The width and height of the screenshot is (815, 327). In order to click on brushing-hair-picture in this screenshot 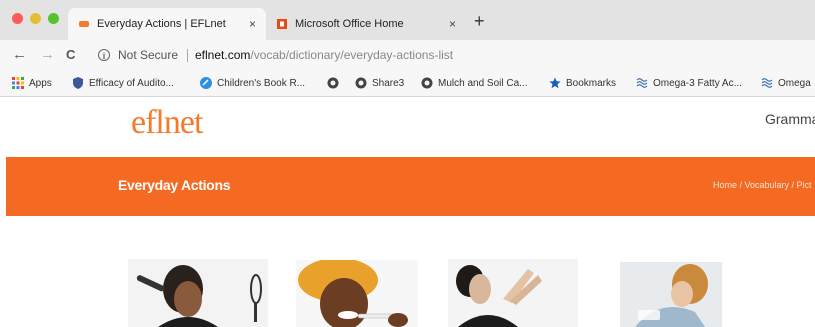, I will do `click(198, 293)`.